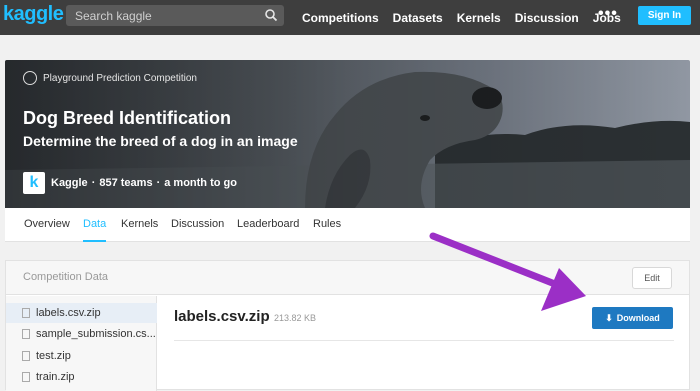 This screenshot has width=700, height=391. I want to click on divider, so click(424, 340).